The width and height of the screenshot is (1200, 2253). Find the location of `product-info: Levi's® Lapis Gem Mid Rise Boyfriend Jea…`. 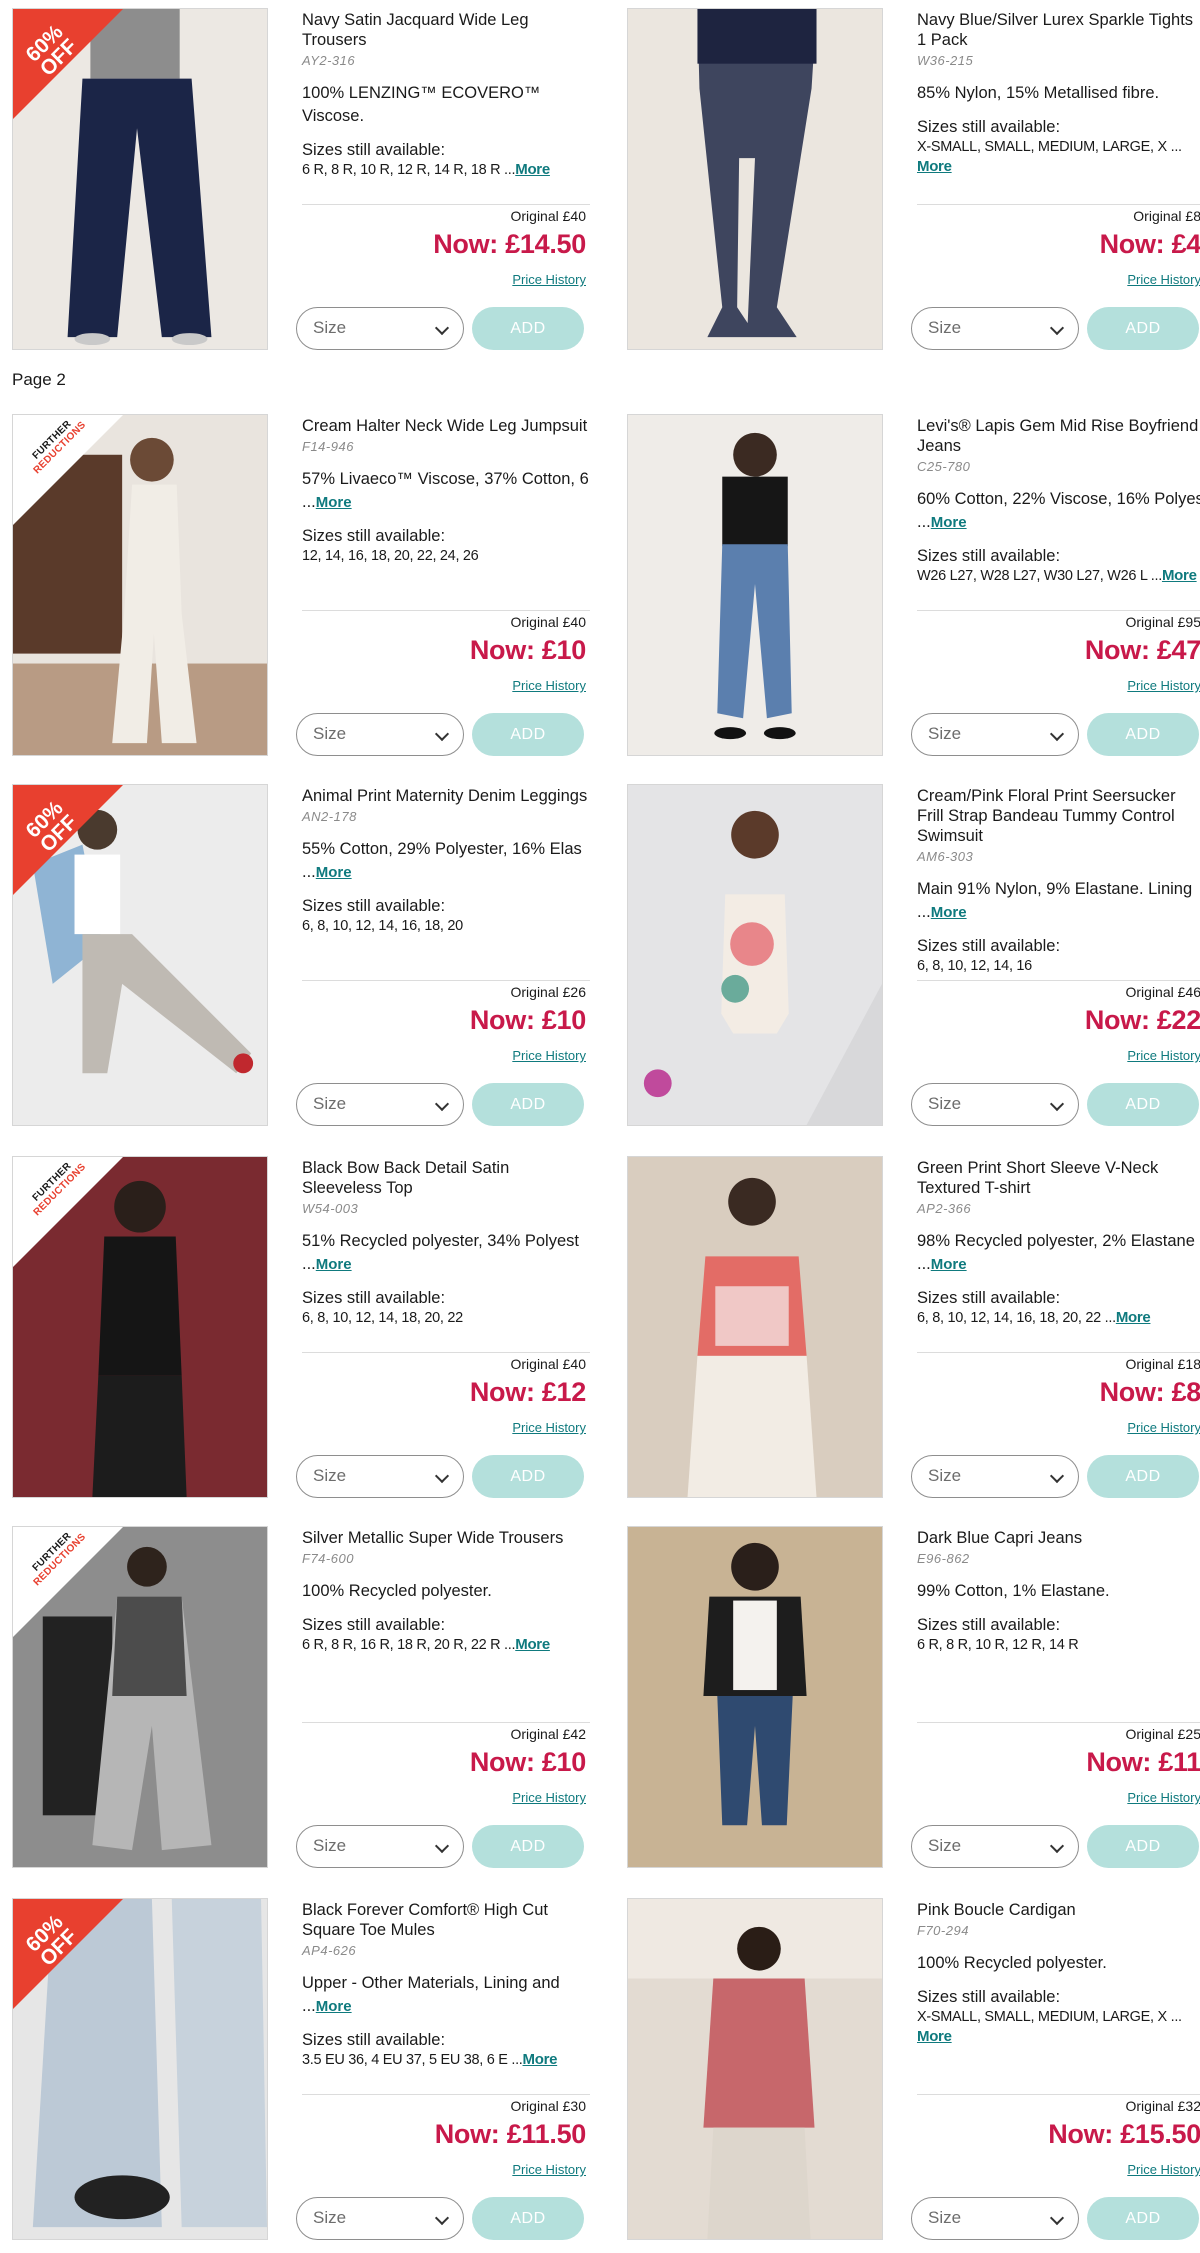

product-info: Levi's® Lapis Gem Mid Rise Boyfriend Jea… is located at coordinates (1055, 585).